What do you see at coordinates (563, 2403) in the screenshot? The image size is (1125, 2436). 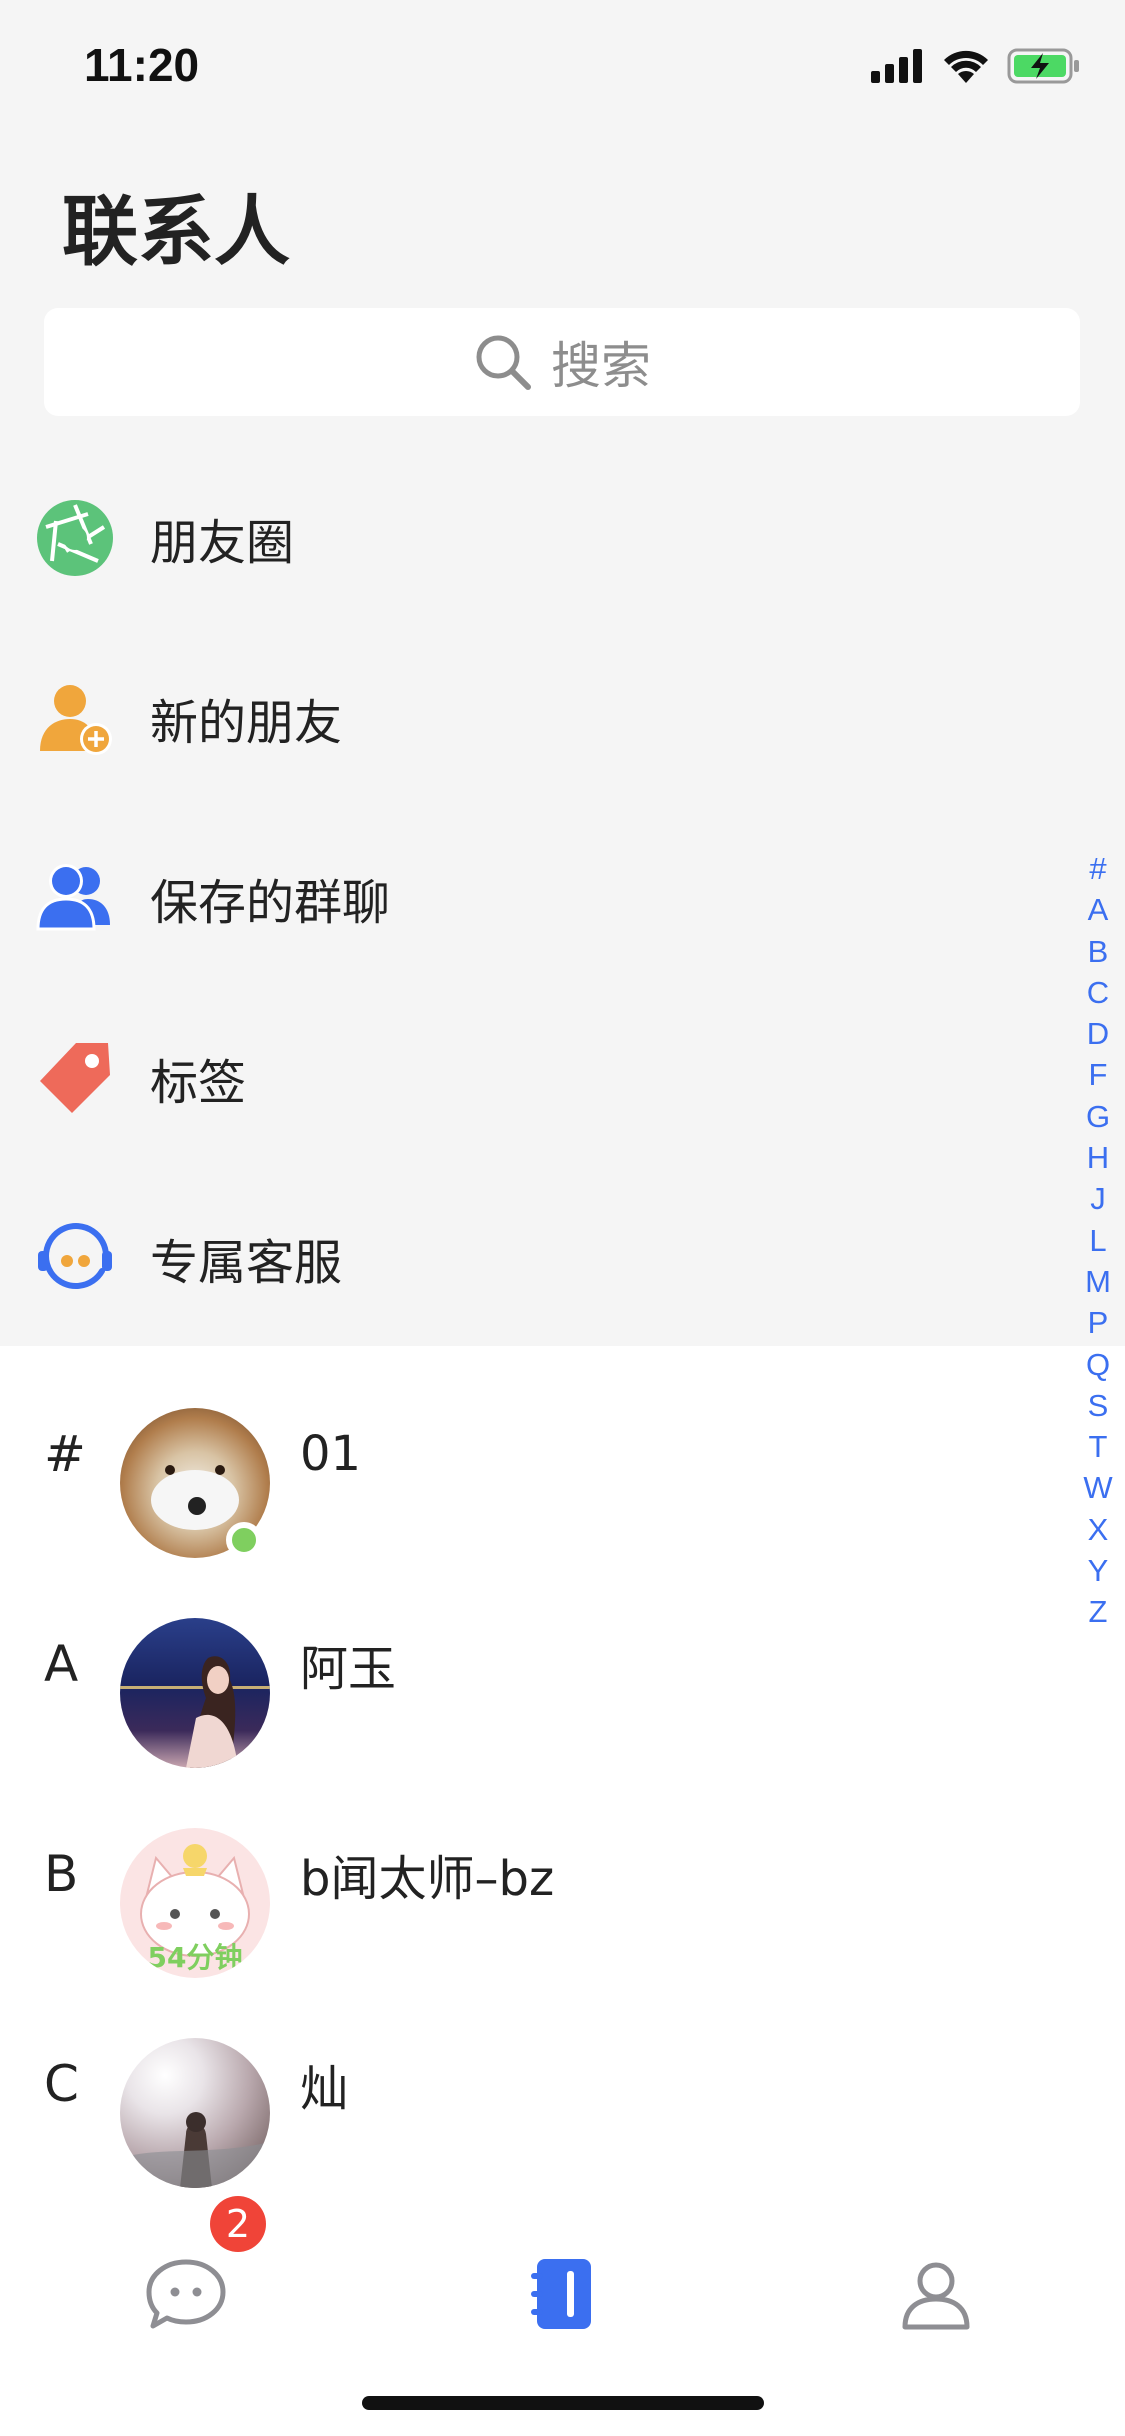 I see `home-indicator` at bounding box center [563, 2403].